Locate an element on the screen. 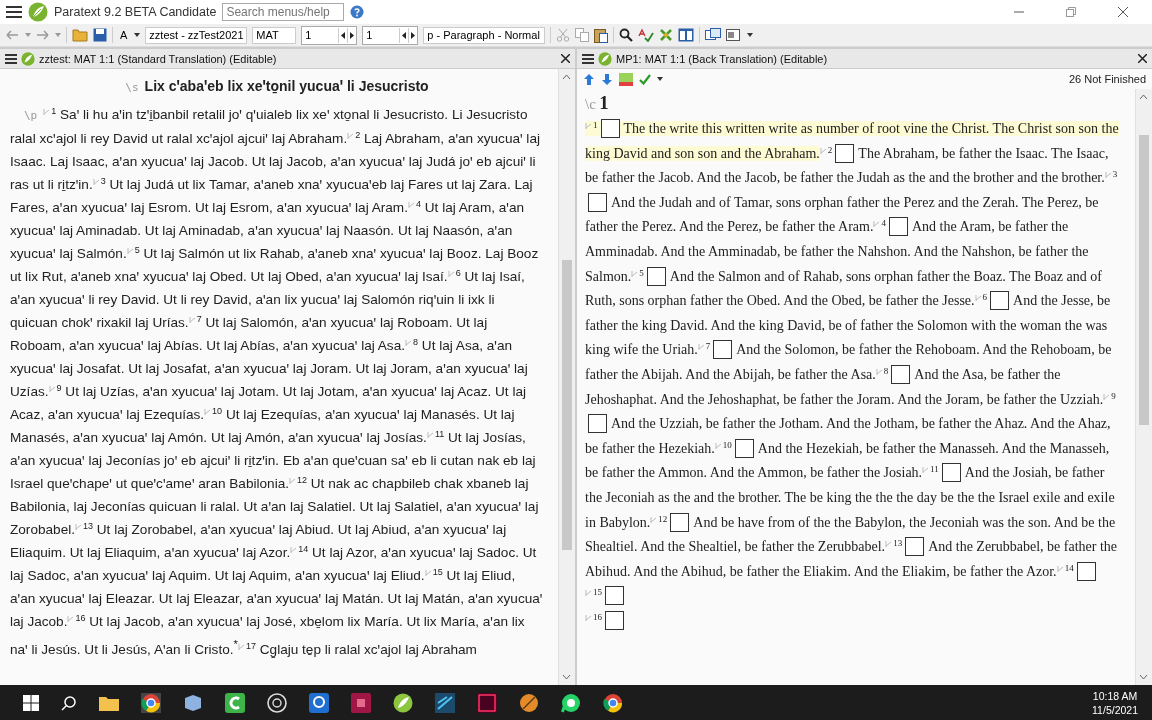 The image size is (1152, 720). checkmark-icon is located at coordinates (645, 79).